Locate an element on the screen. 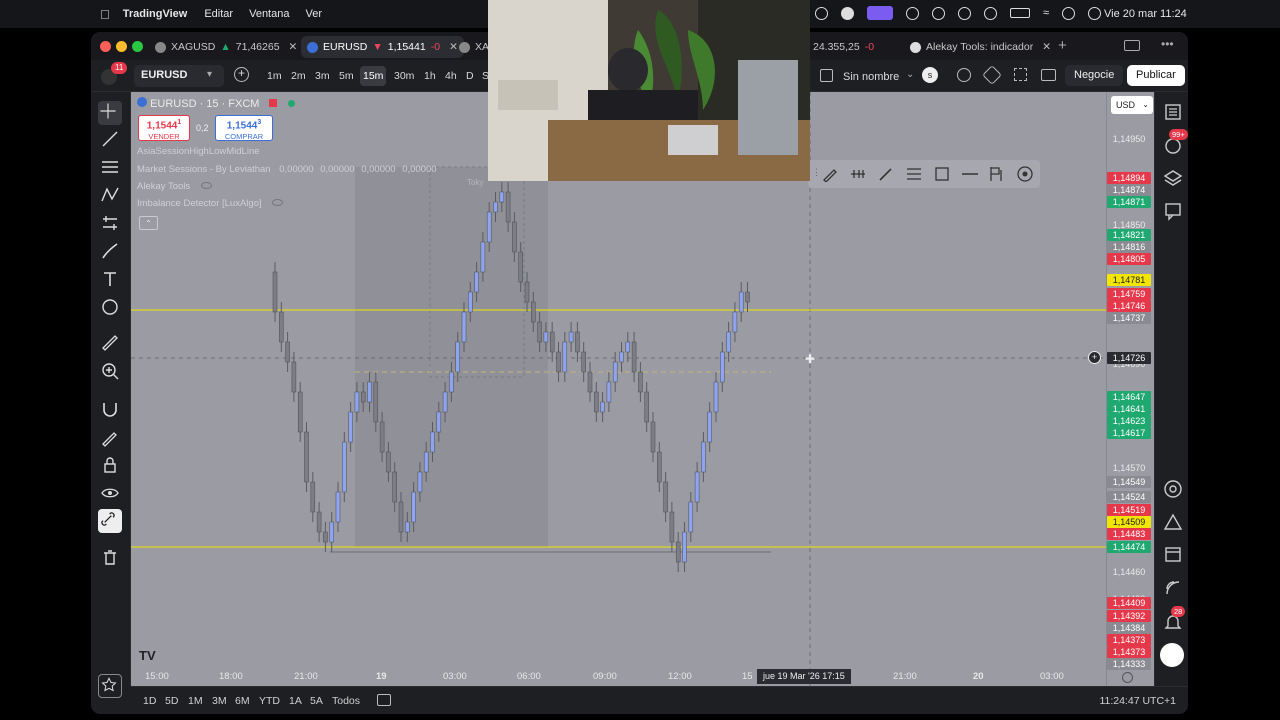 The height and width of the screenshot is (720, 1280). paint-icon is located at coordinates (830, 174).